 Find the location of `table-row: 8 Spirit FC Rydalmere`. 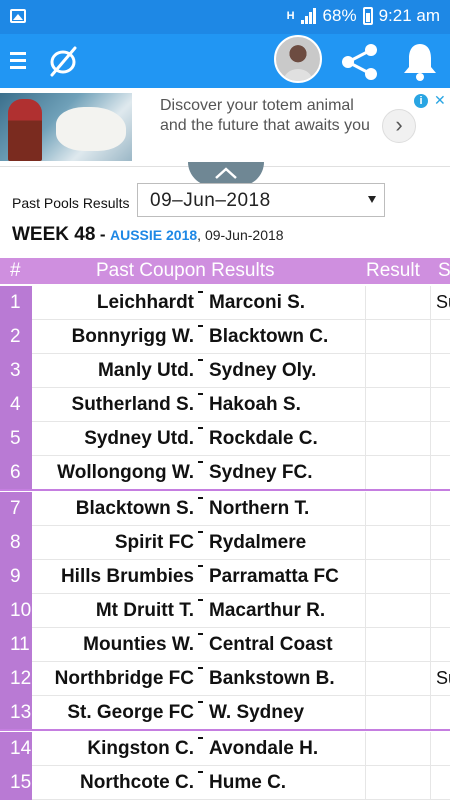

table-row: 8 Spirit FC Rydalmere is located at coordinates (225, 543).